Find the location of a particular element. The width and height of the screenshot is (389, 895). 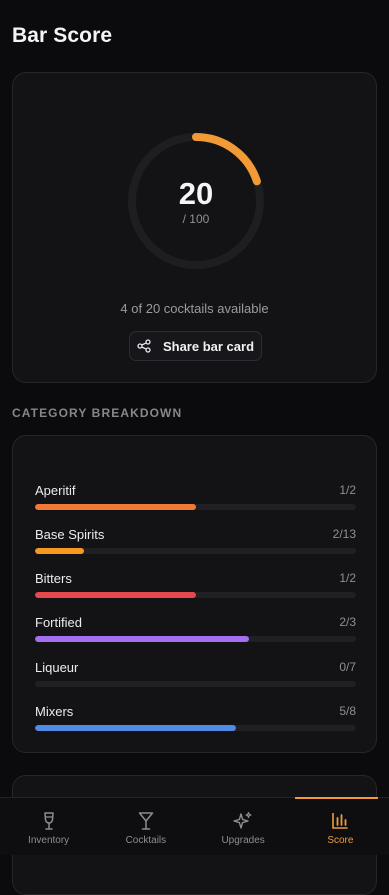

category-row-bitters: Bitters 1/2 is located at coordinates (195, 586).